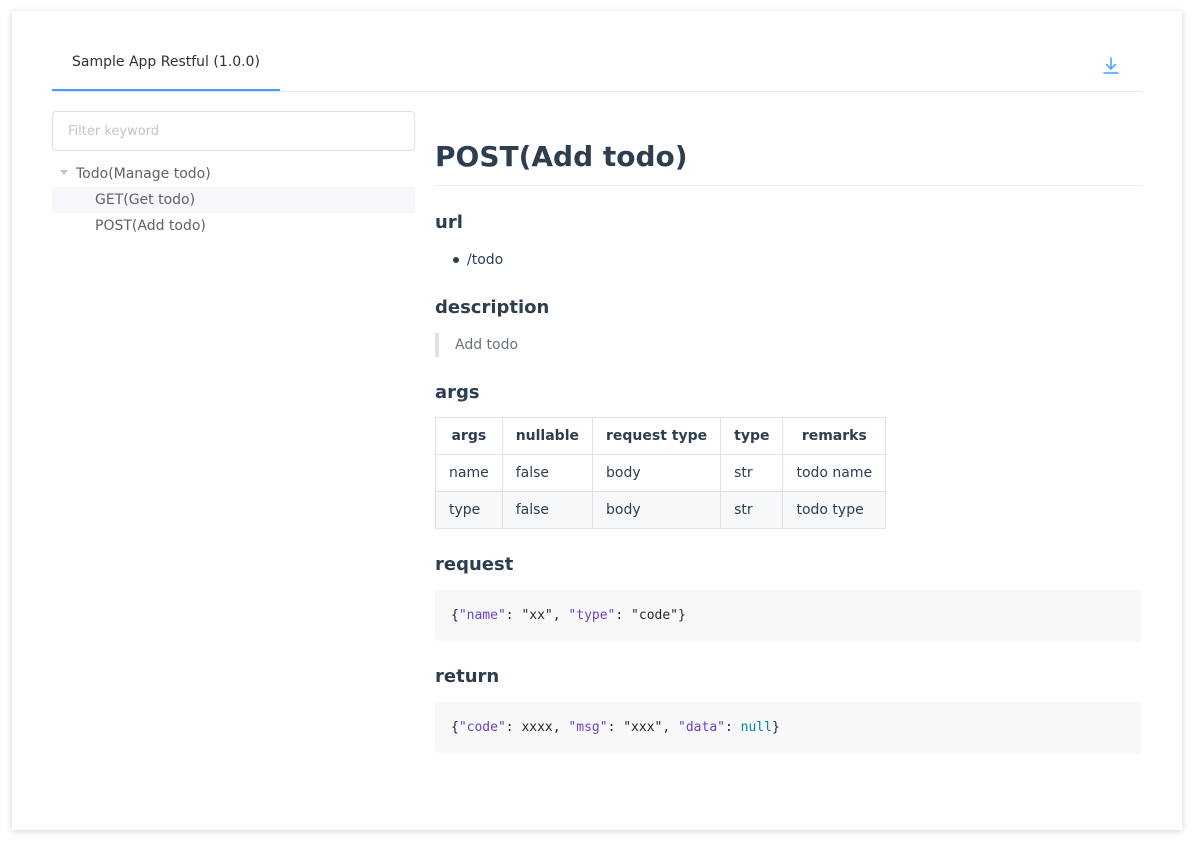 The width and height of the screenshot is (1196, 844). What do you see at coordinates (643, 727) in the screenshot?
I see `code-value: "xxx"` at bounding box center [643, 727].